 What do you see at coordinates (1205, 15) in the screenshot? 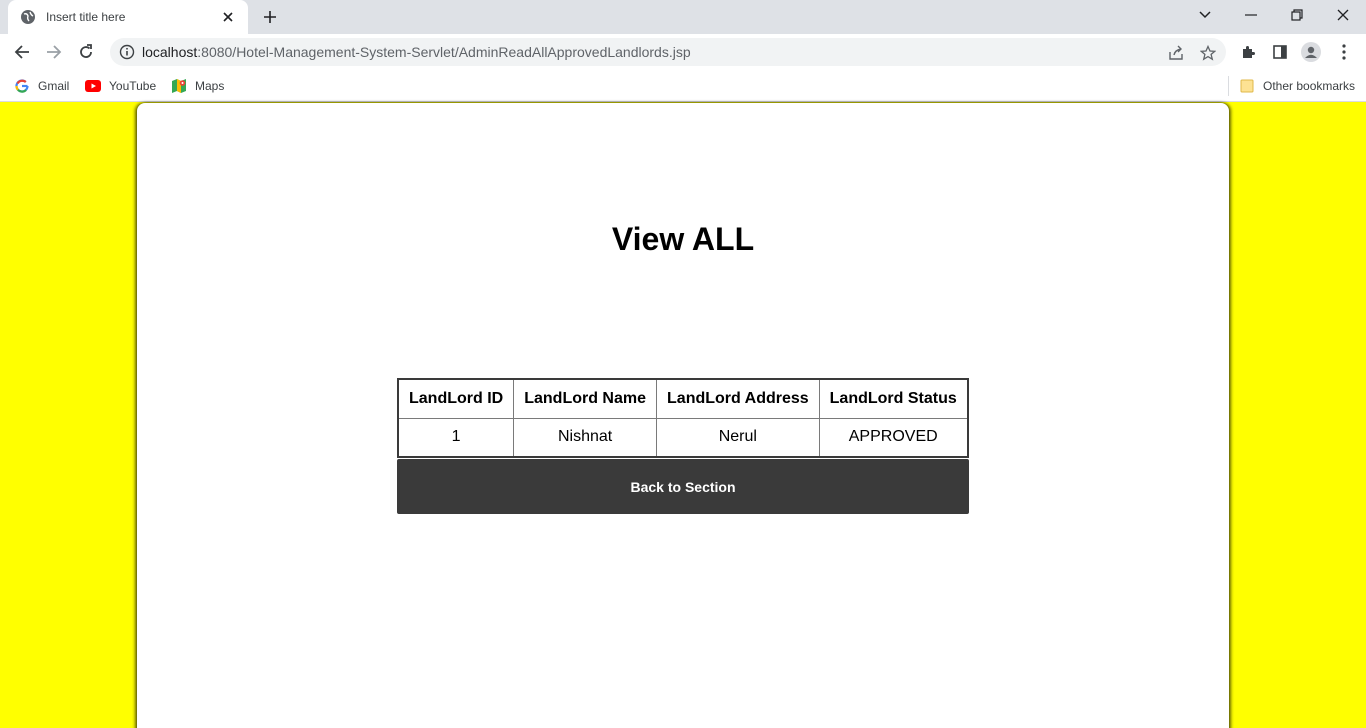
I see `tab-search-chevron-icon` at bounding box center [1205, 15].